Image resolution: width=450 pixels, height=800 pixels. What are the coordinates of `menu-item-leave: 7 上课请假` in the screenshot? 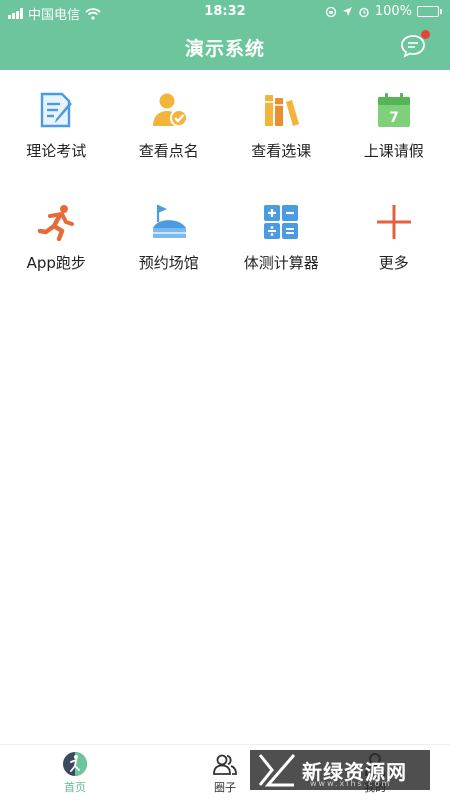 It's located at (394, 144).